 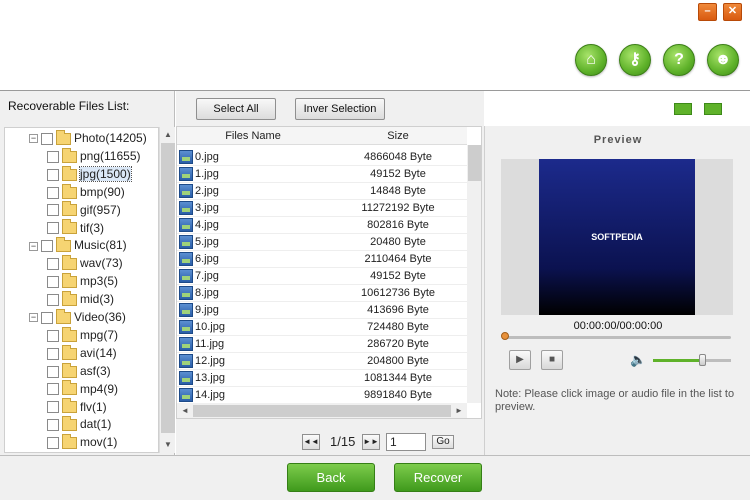 I want to click on table-row: 5.jpg 20480 Byte, so click(x=322, y=242).